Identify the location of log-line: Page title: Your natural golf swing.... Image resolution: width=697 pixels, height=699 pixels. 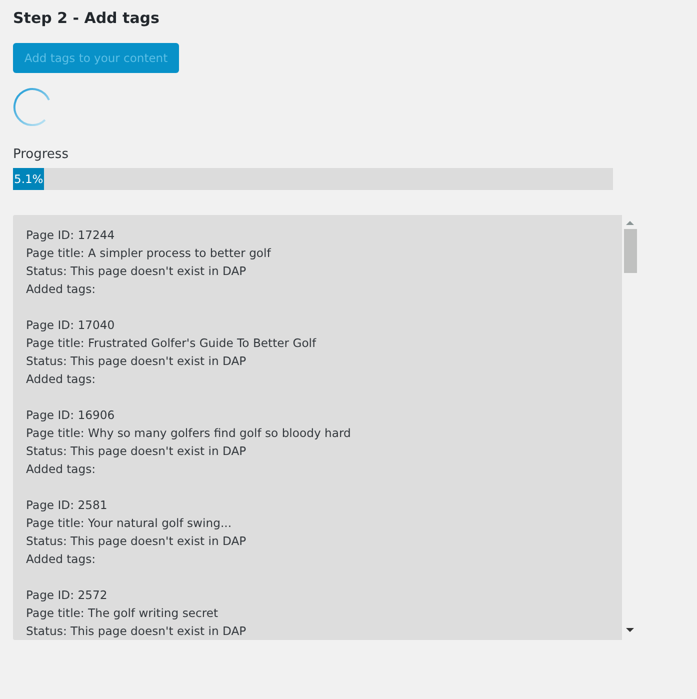
(129, 523).